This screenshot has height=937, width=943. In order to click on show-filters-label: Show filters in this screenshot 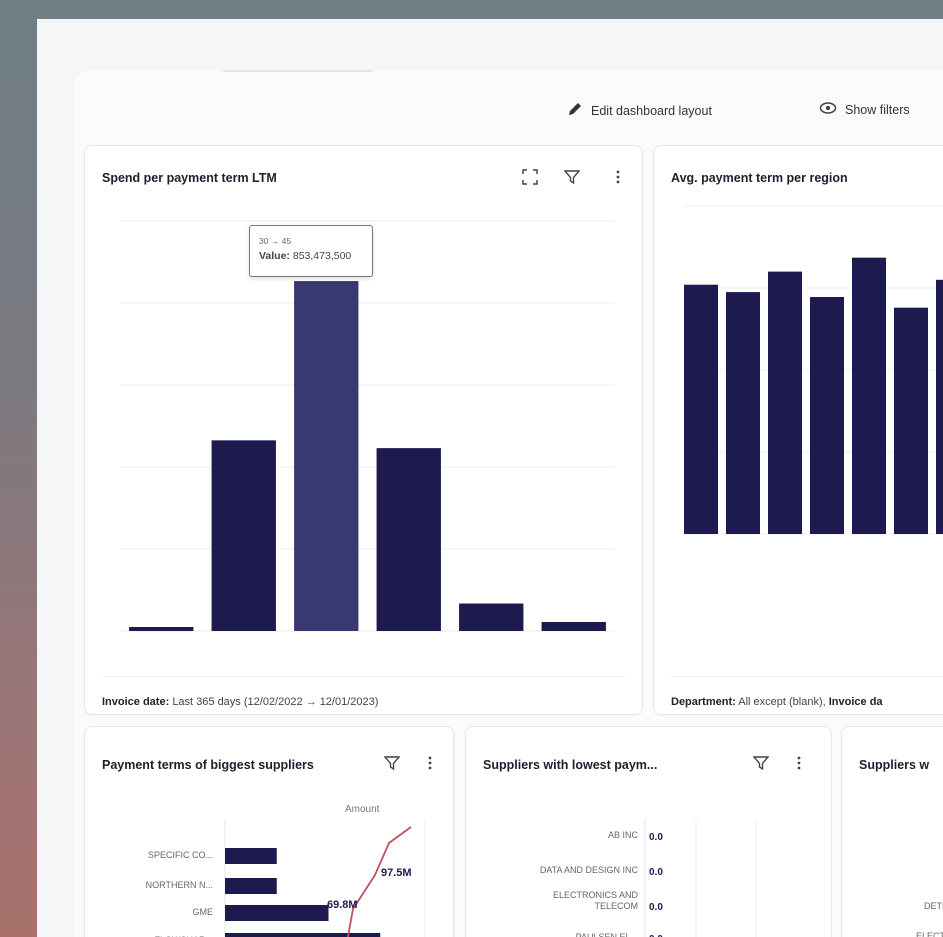, I will do `click(877, 109)`.